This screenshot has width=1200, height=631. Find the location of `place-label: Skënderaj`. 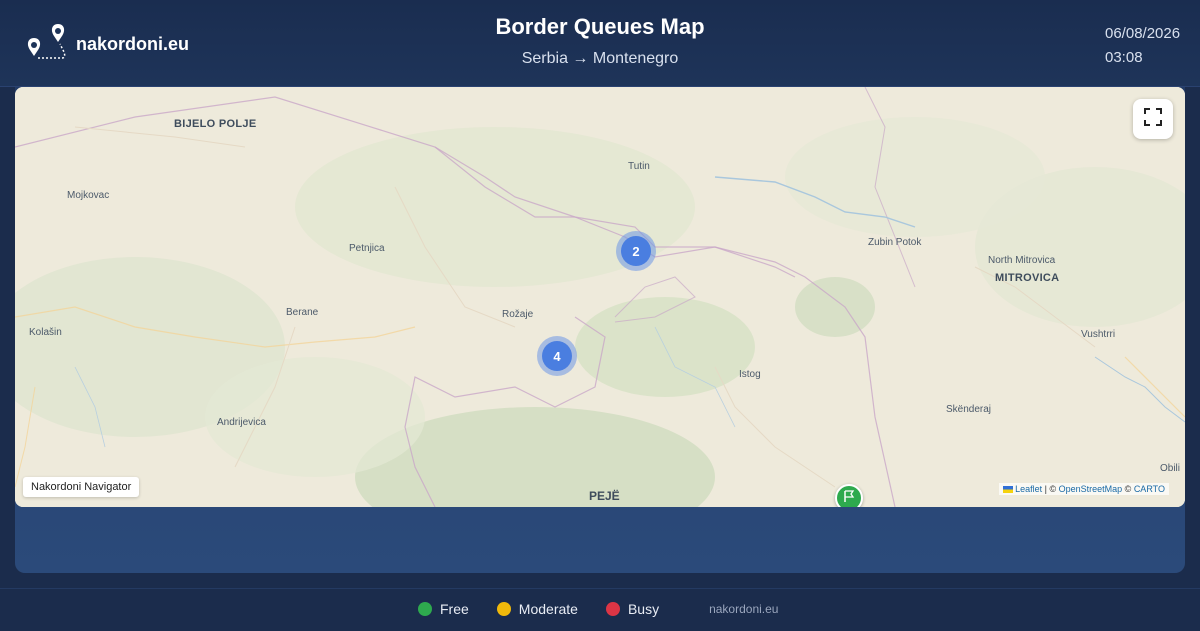

place-label: Skënderaj is located at coordinates (969, 409).